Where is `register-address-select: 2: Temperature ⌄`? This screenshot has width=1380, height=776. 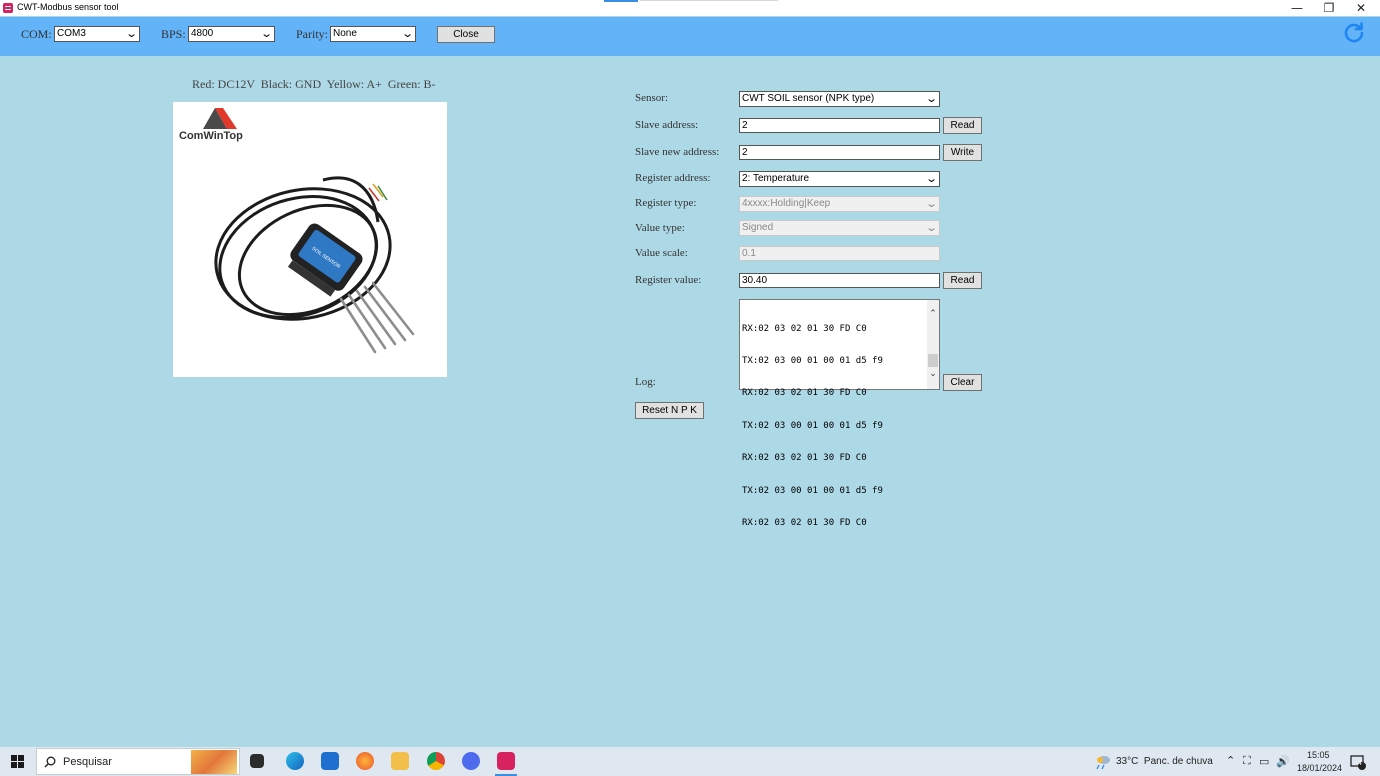 register-address-select: 2: Temperature ⌄ is located at coordinates (839, 179).